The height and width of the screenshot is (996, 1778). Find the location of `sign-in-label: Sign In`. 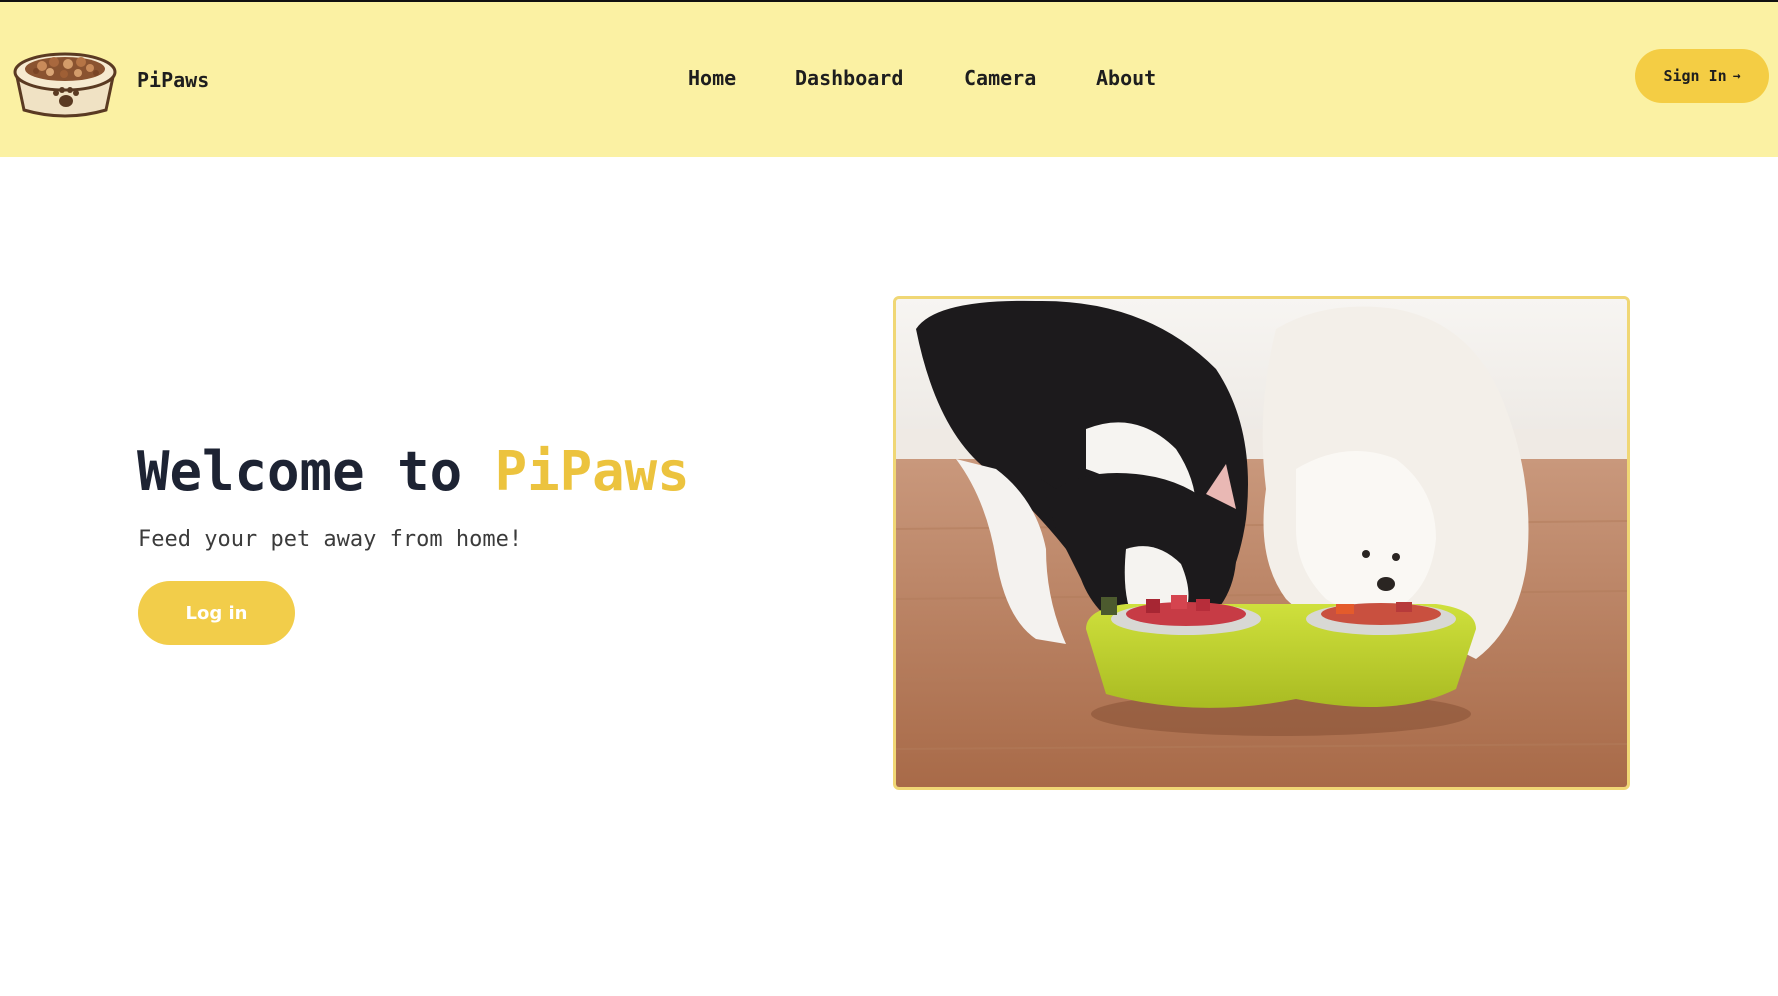

sign-in-label: Sign In is located at coordinates (1695, 76).